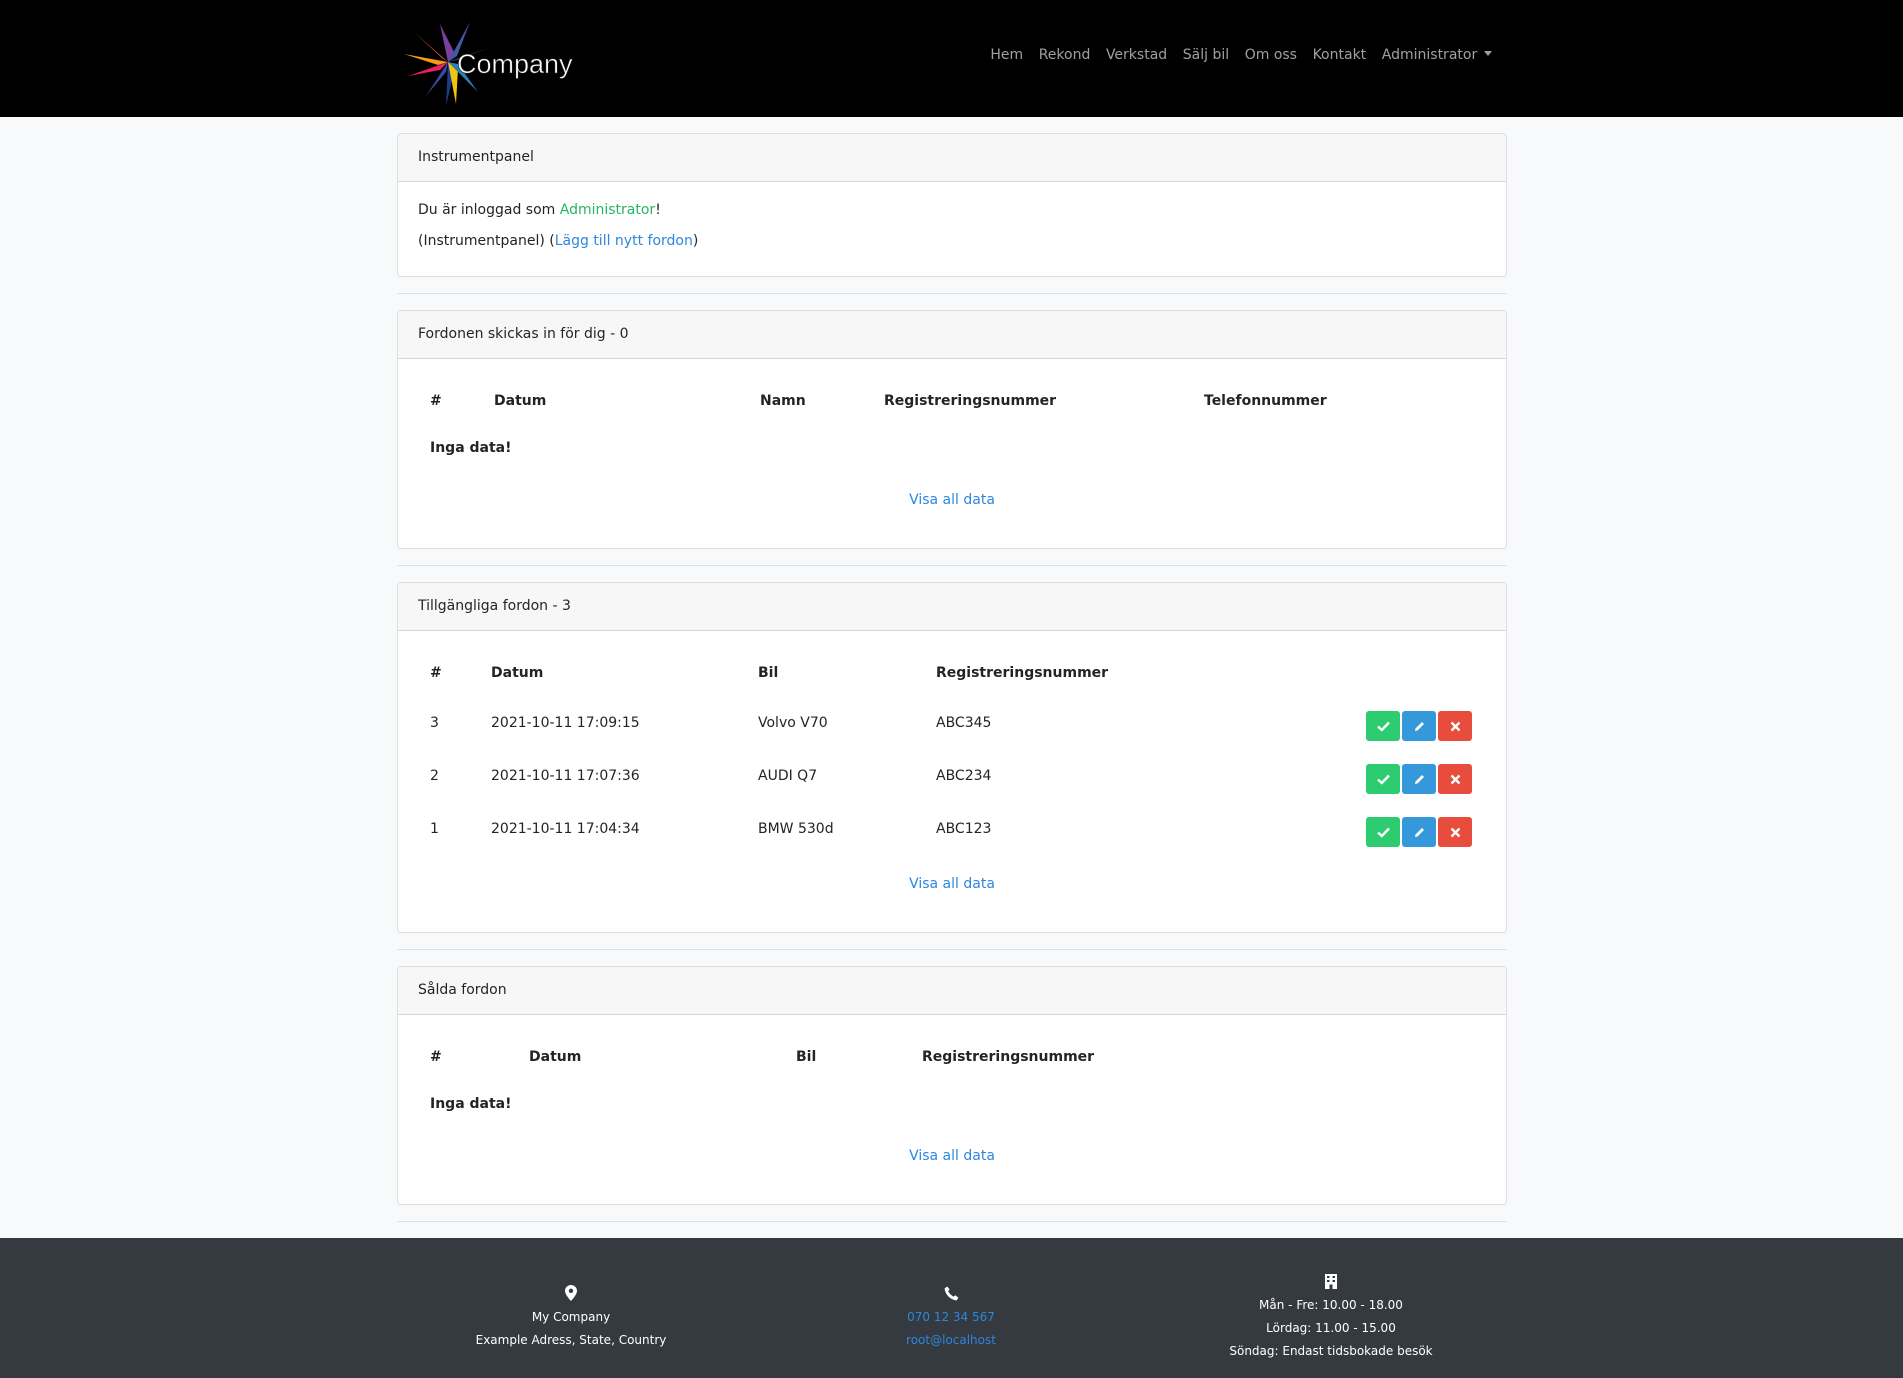 The width and height of the screenshot is (1903, 1378). What do you see at coordinates (951, 1340) in the screenshot?
I see `footer-email-link: root@localhost` at bounding box center [951, 1340].